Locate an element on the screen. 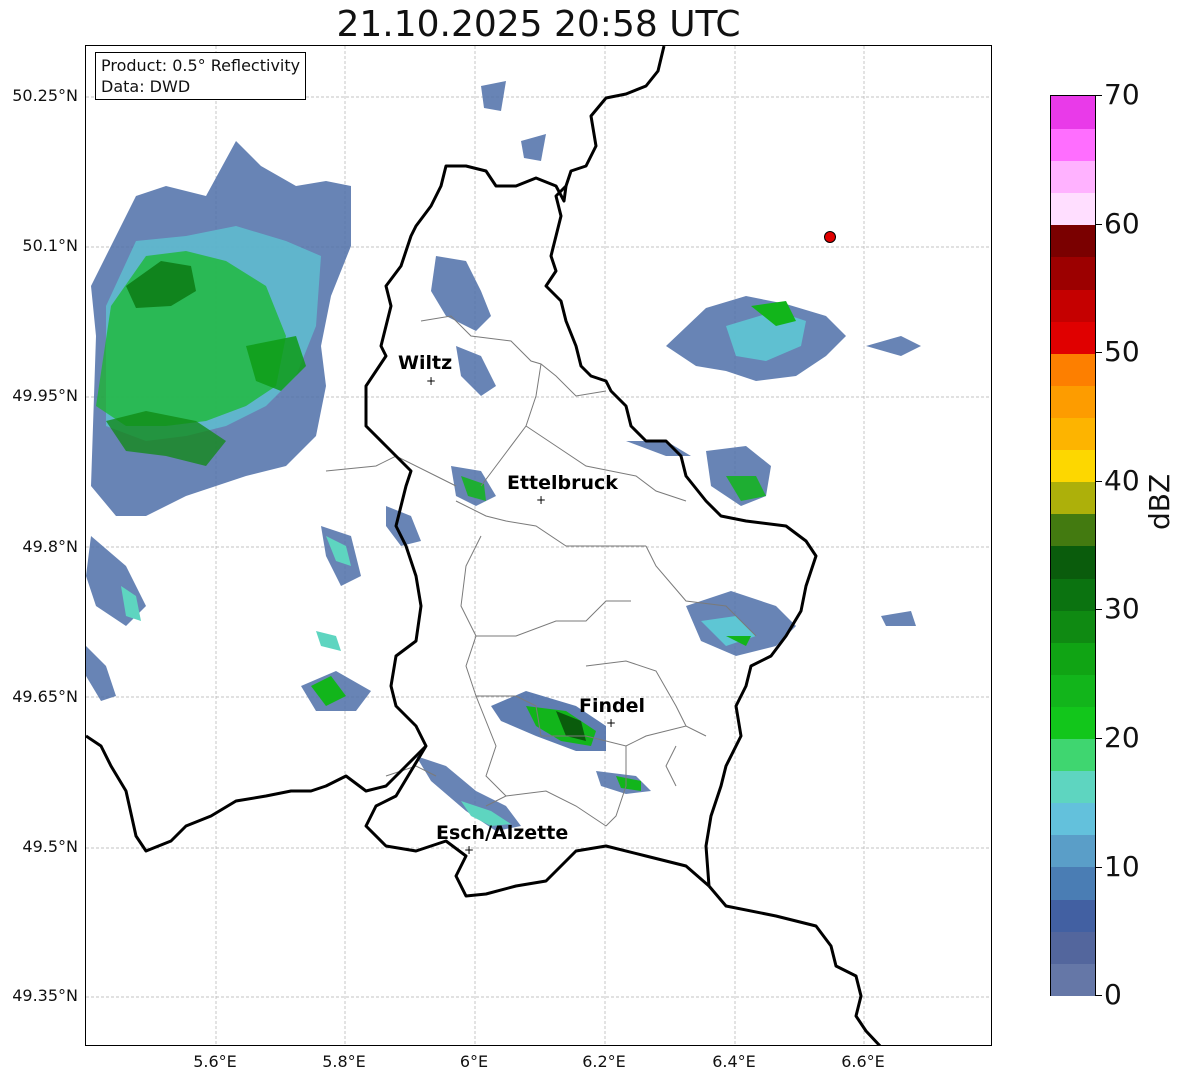 The image size is (1184, 1081). lon-tick: 6.6°E is located at coordinates (863, 1061).